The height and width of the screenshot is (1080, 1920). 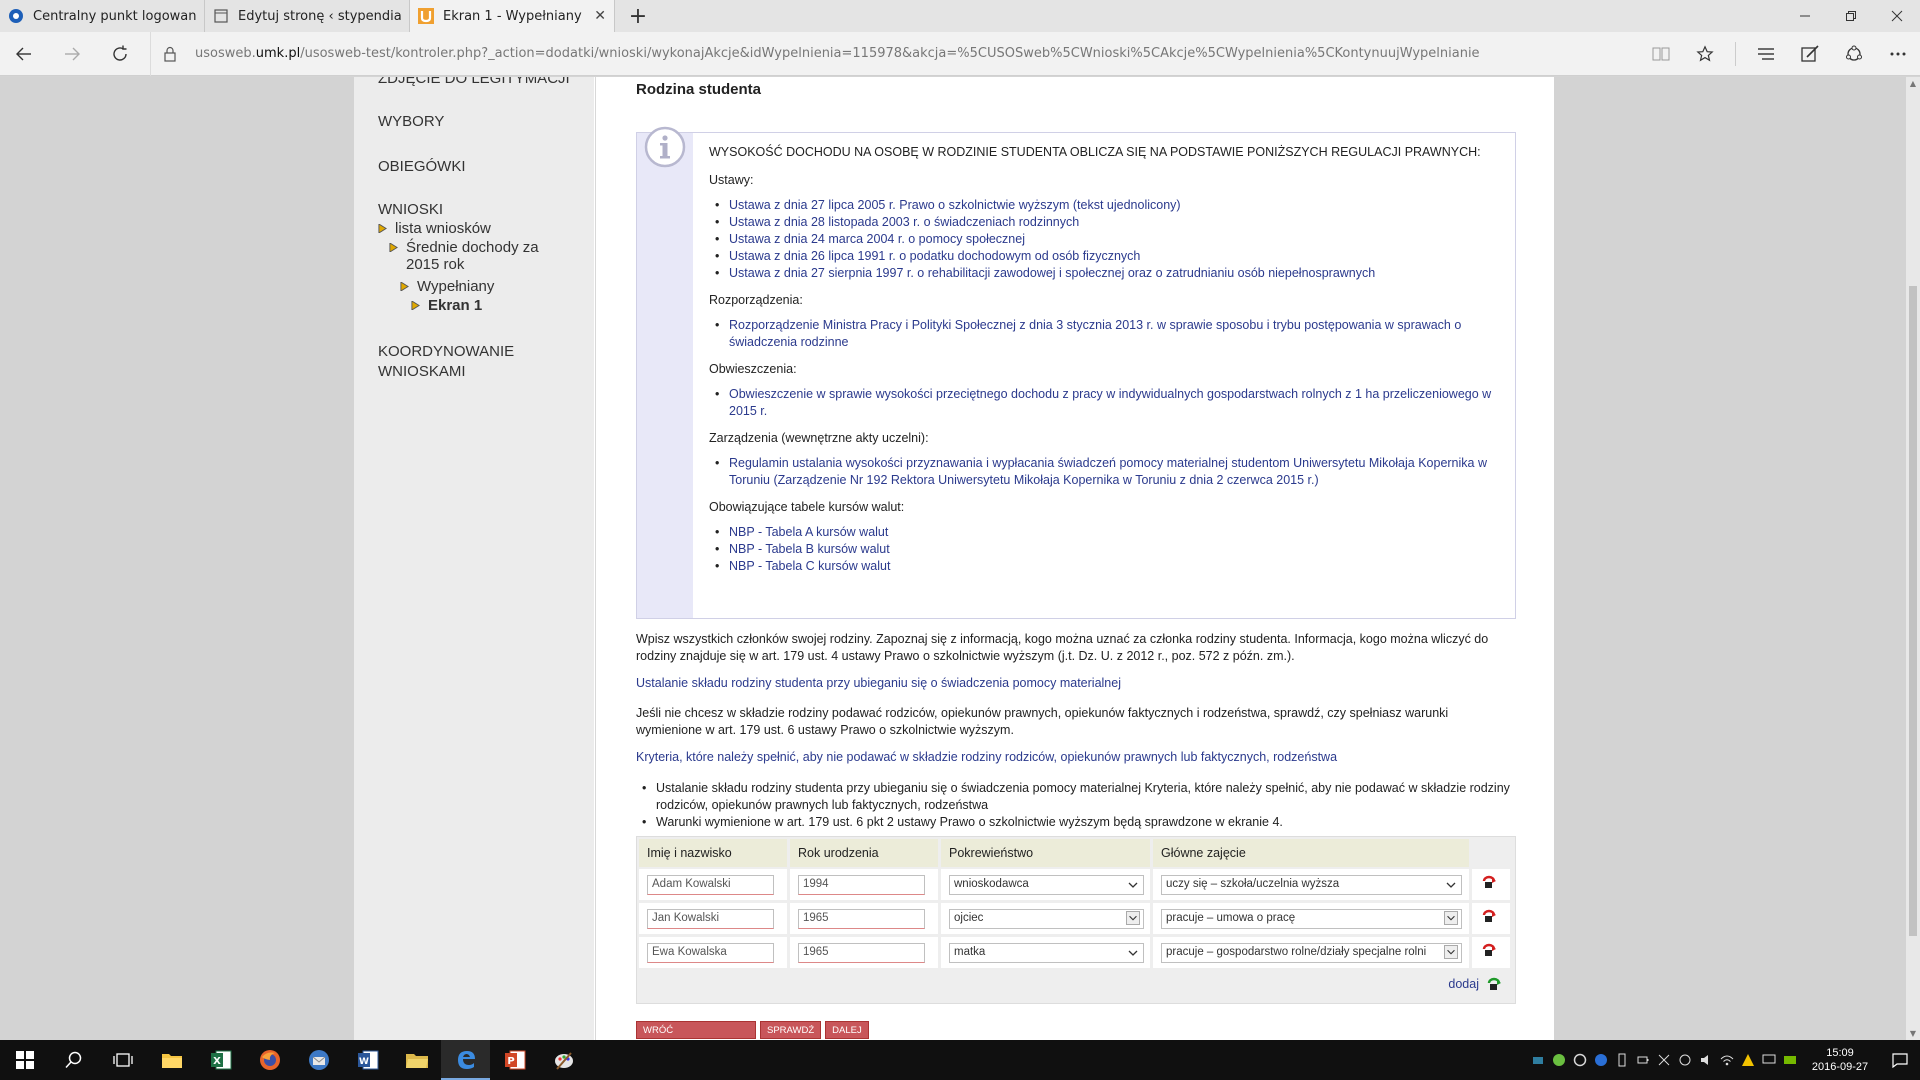 I want to click on tray-update-icon, so click(x=1579, y=1060).